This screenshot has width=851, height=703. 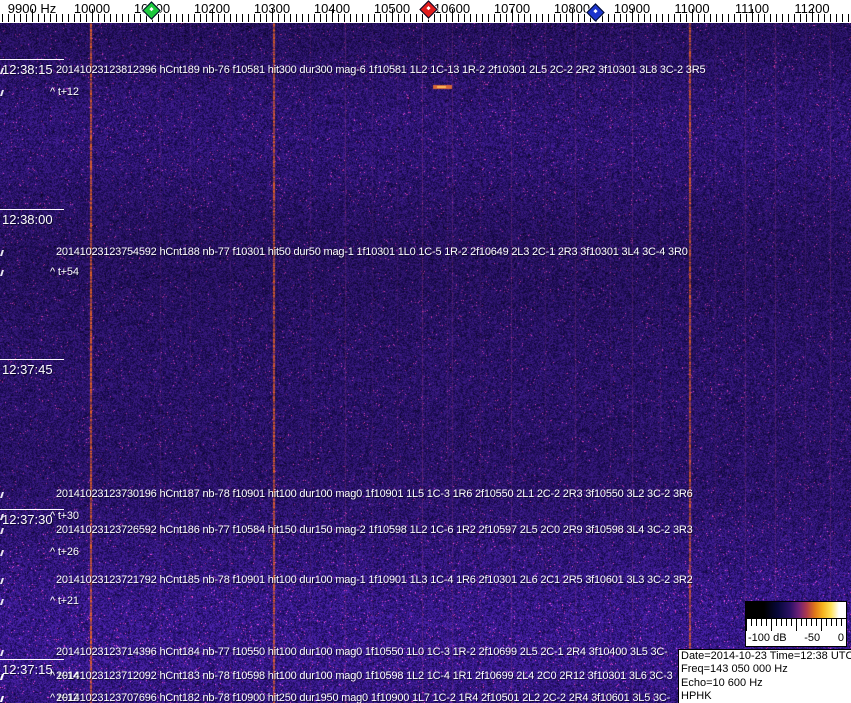 I want to click on time-label: 12:37:45, so click(x=27, y=369).